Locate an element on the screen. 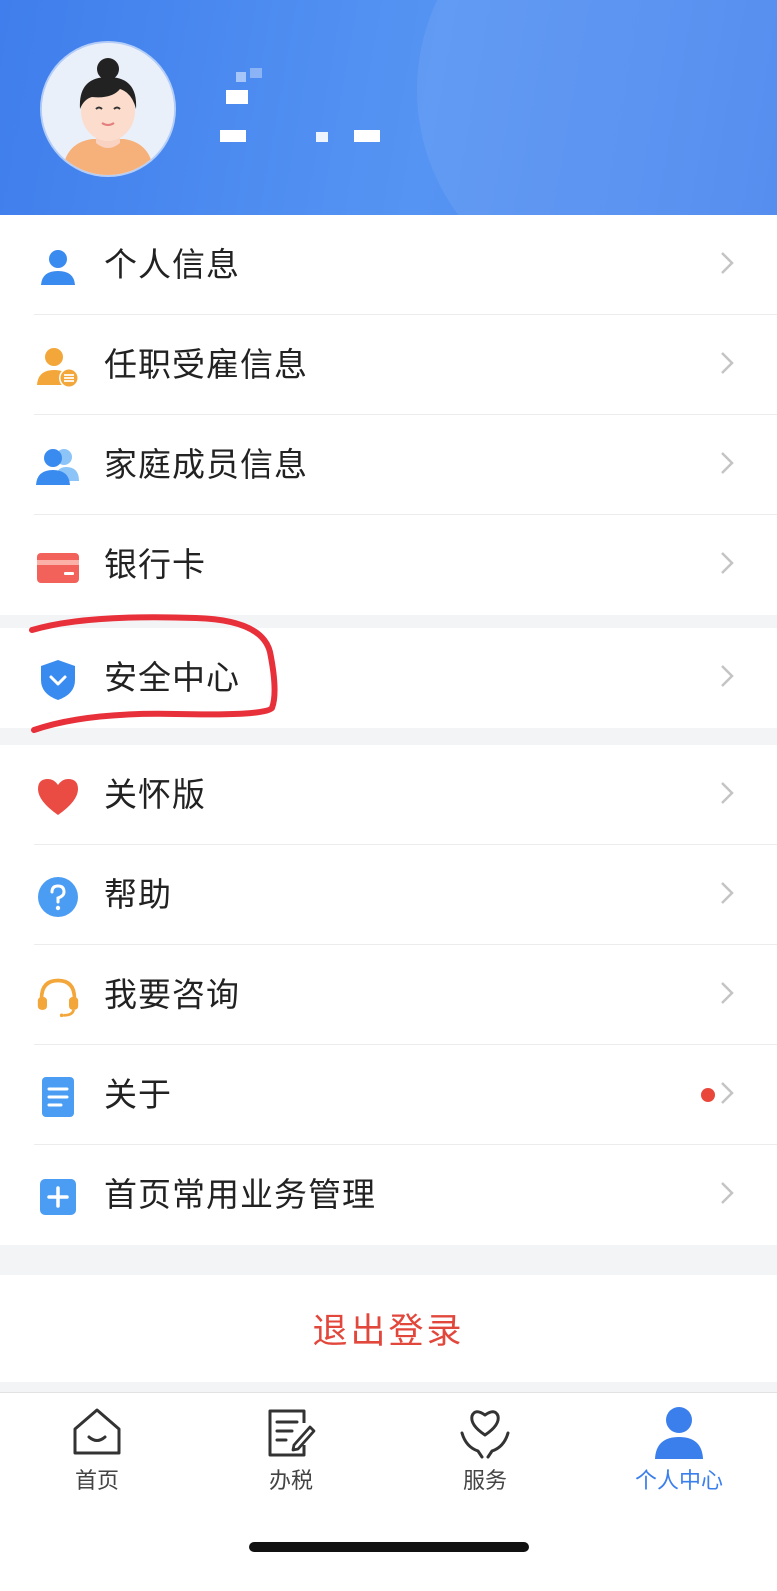 The height and width of the screenshot is (1591, 777). username-pixelated is located at coordinates (320, 105).